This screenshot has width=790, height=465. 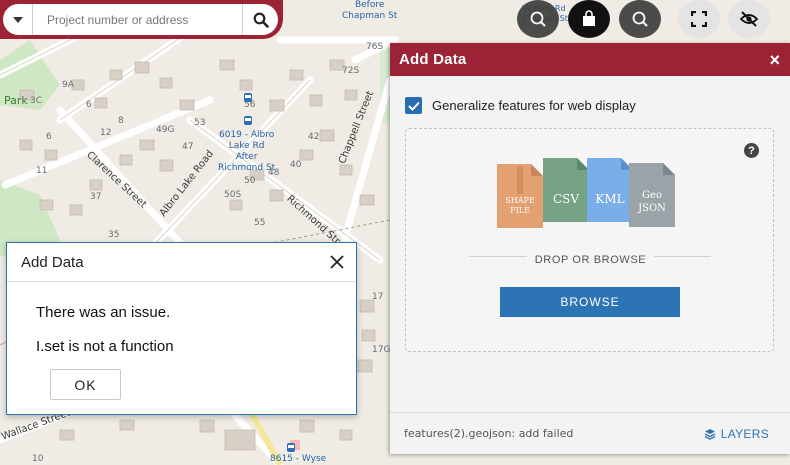 I want to click on map-label-park: Park, so click(x=16, y=100).